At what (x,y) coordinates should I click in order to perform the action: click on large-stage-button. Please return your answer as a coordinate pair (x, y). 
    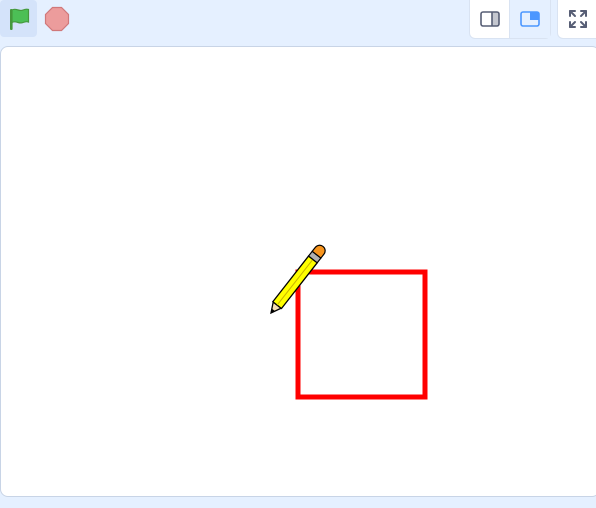
    Looking at the image, I should click on (530, 19).